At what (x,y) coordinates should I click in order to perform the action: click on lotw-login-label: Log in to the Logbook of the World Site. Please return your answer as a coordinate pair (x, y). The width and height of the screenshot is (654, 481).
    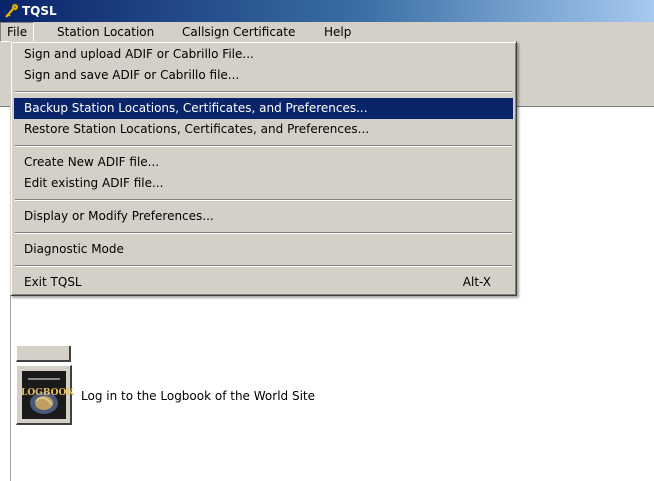
    Looking at the image, I should click on (198, 396).